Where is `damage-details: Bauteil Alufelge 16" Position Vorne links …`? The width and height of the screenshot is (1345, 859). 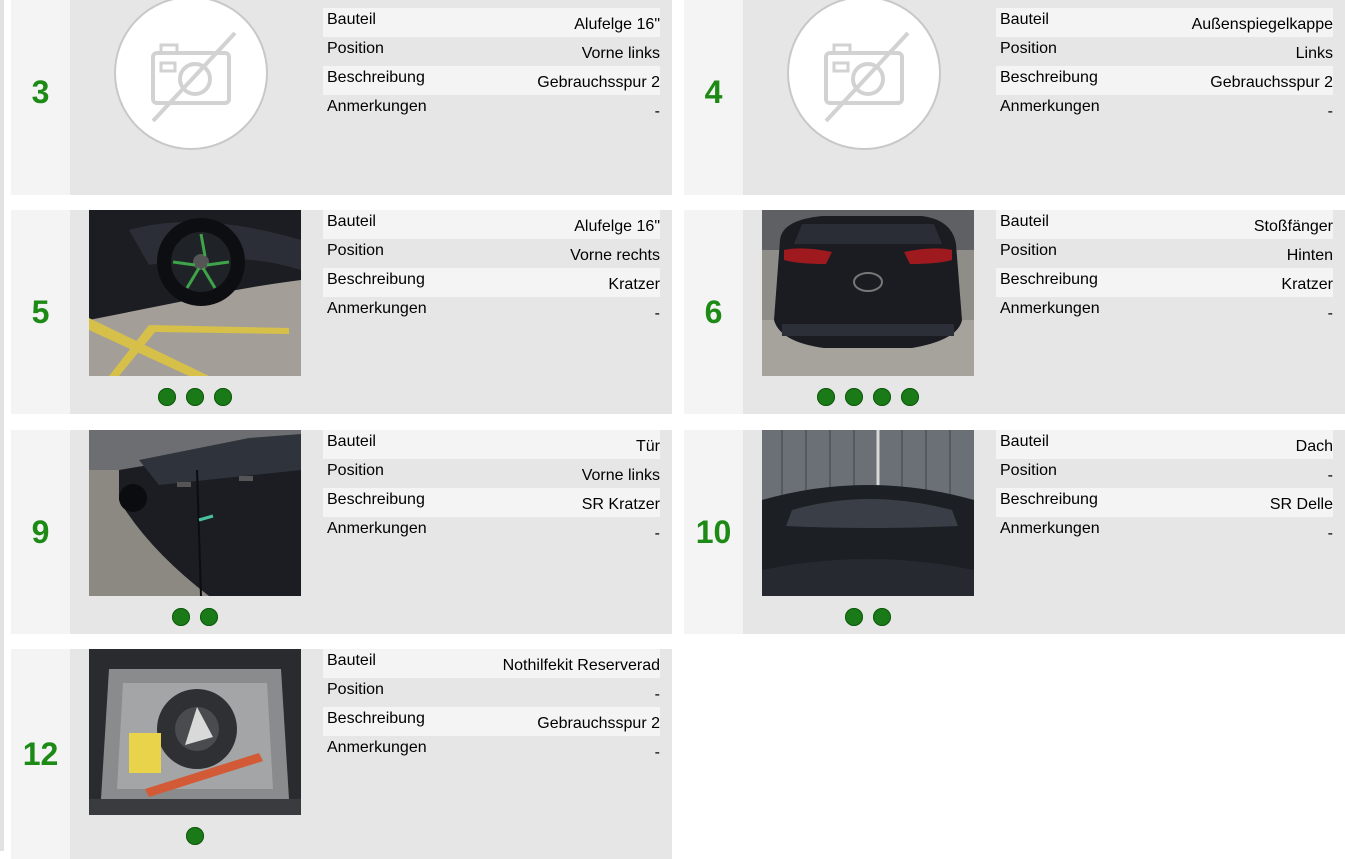 damage-details: Bauteil Alufelge 16" Position Vorne links … is located at coordinates (491, 66).